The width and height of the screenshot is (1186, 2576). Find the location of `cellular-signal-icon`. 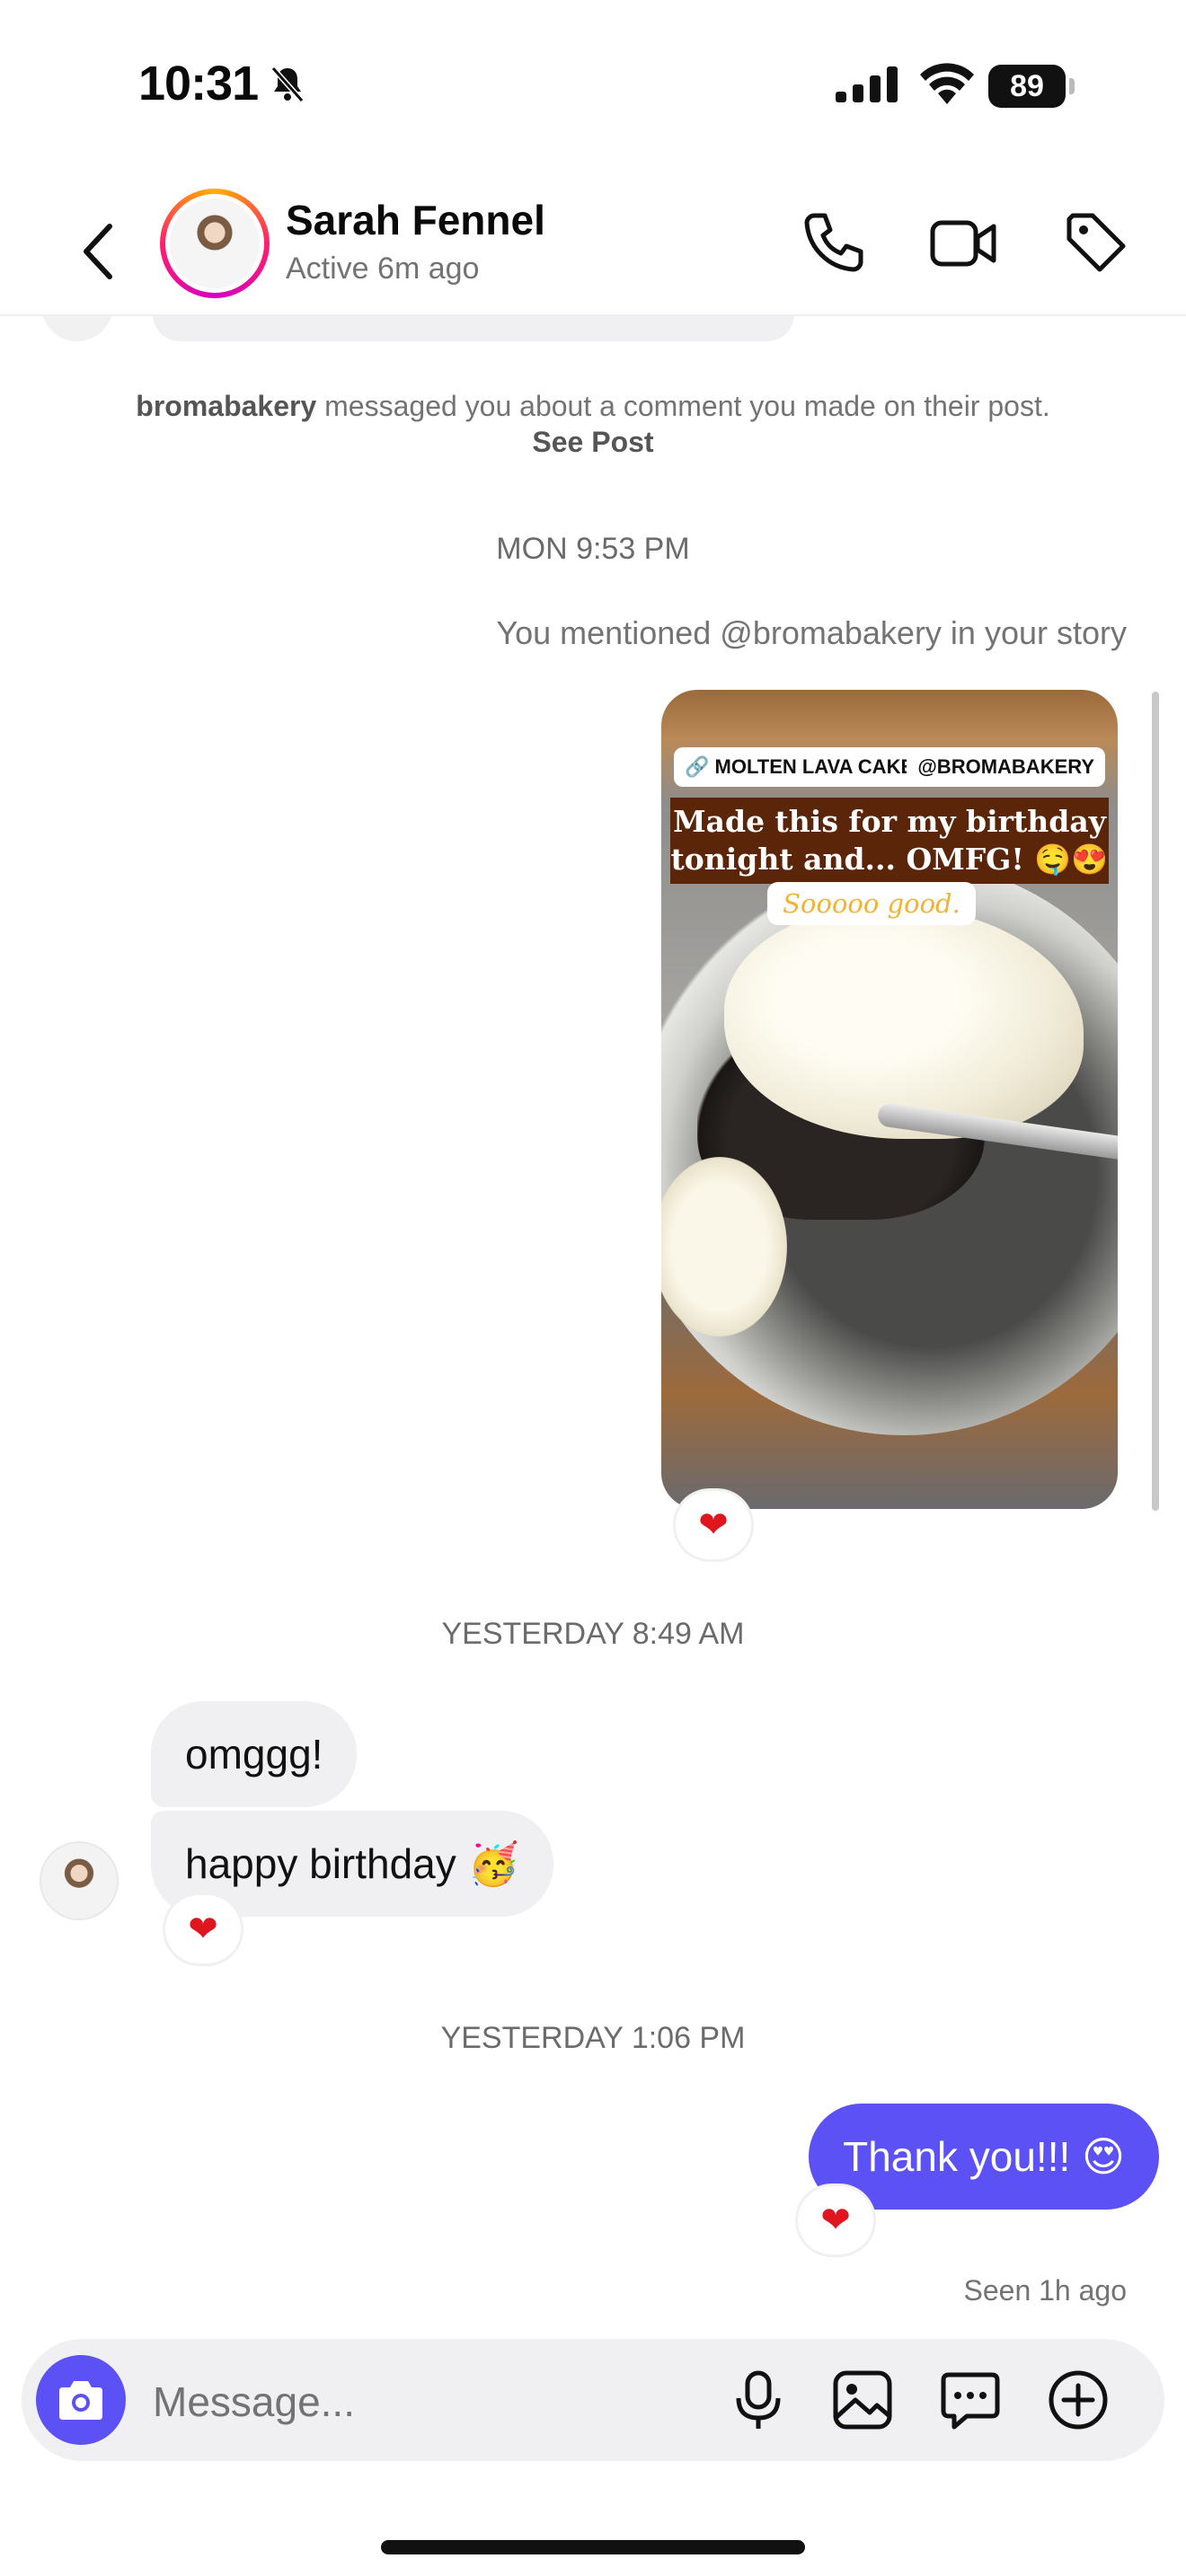

cellular-signal-icon is located at coordinates (867, 84).